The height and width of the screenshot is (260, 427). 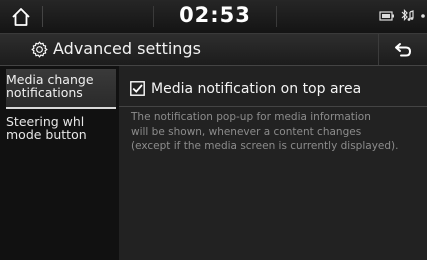 I want to click on sidebar-item-label: notifications, so click(x=44, y=92).